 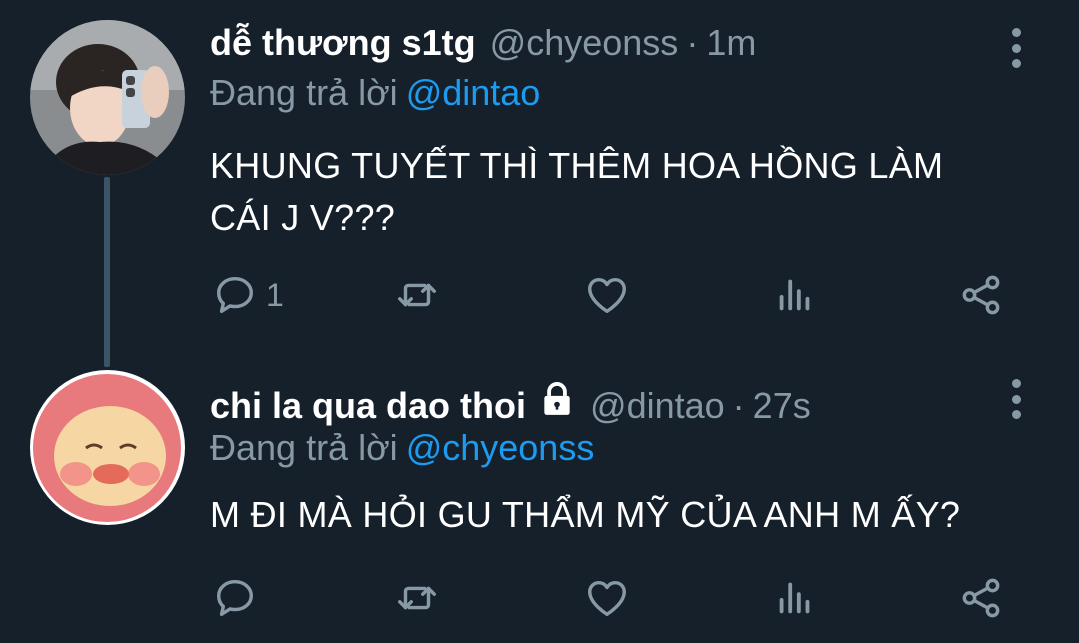 I want to click on tweet-text: M ĐI MÀ HỎI GU THẨM MỸ CỦA ANH M ẤY?, so click(x=585, y=514).